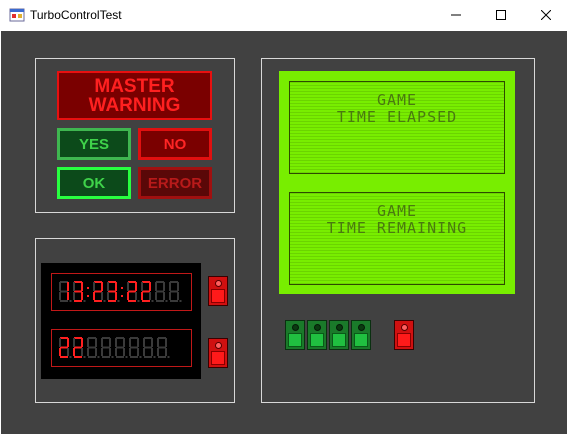 Image resolution: width=568 pixels, height=435 pixels. I want to click on maximize-icon, so click(500, 15).